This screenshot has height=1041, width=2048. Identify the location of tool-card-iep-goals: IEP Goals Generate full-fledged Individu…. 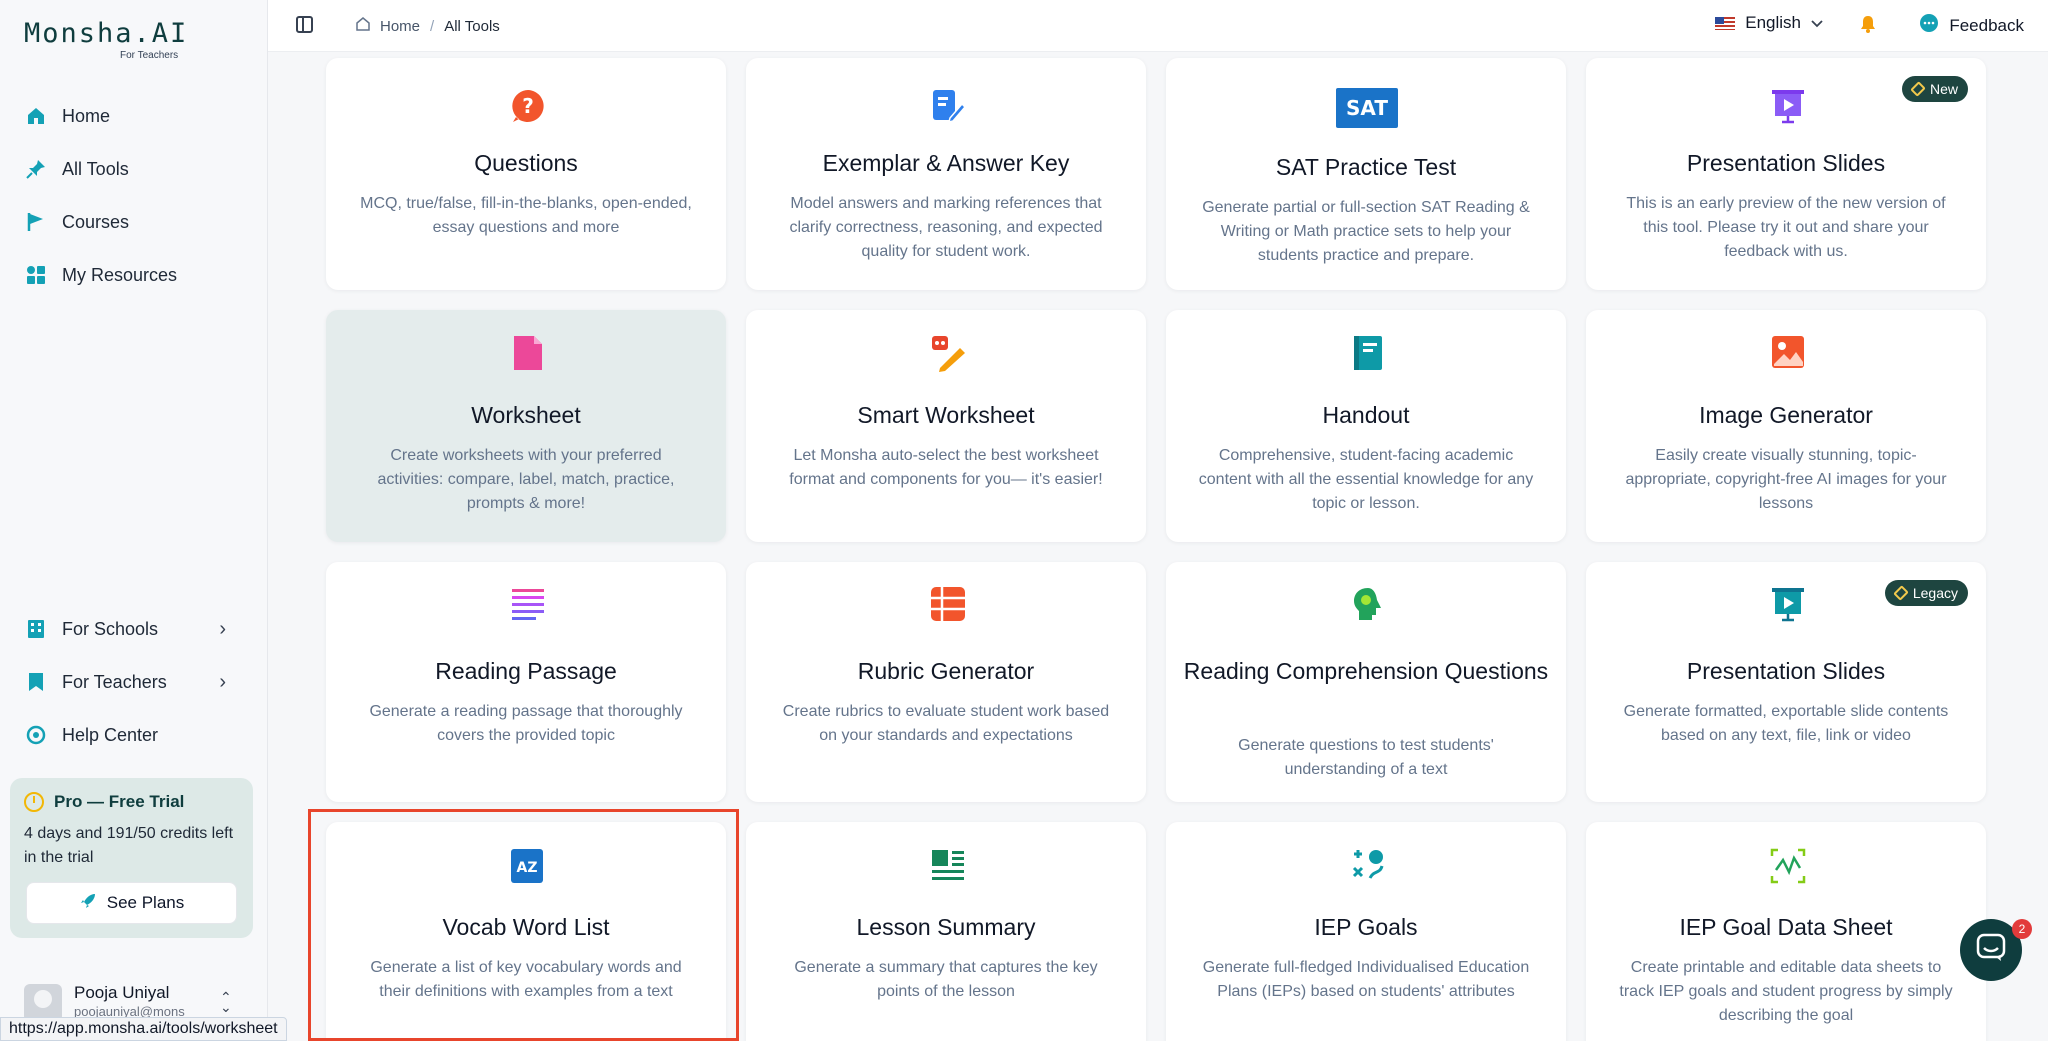
(1366, 931).